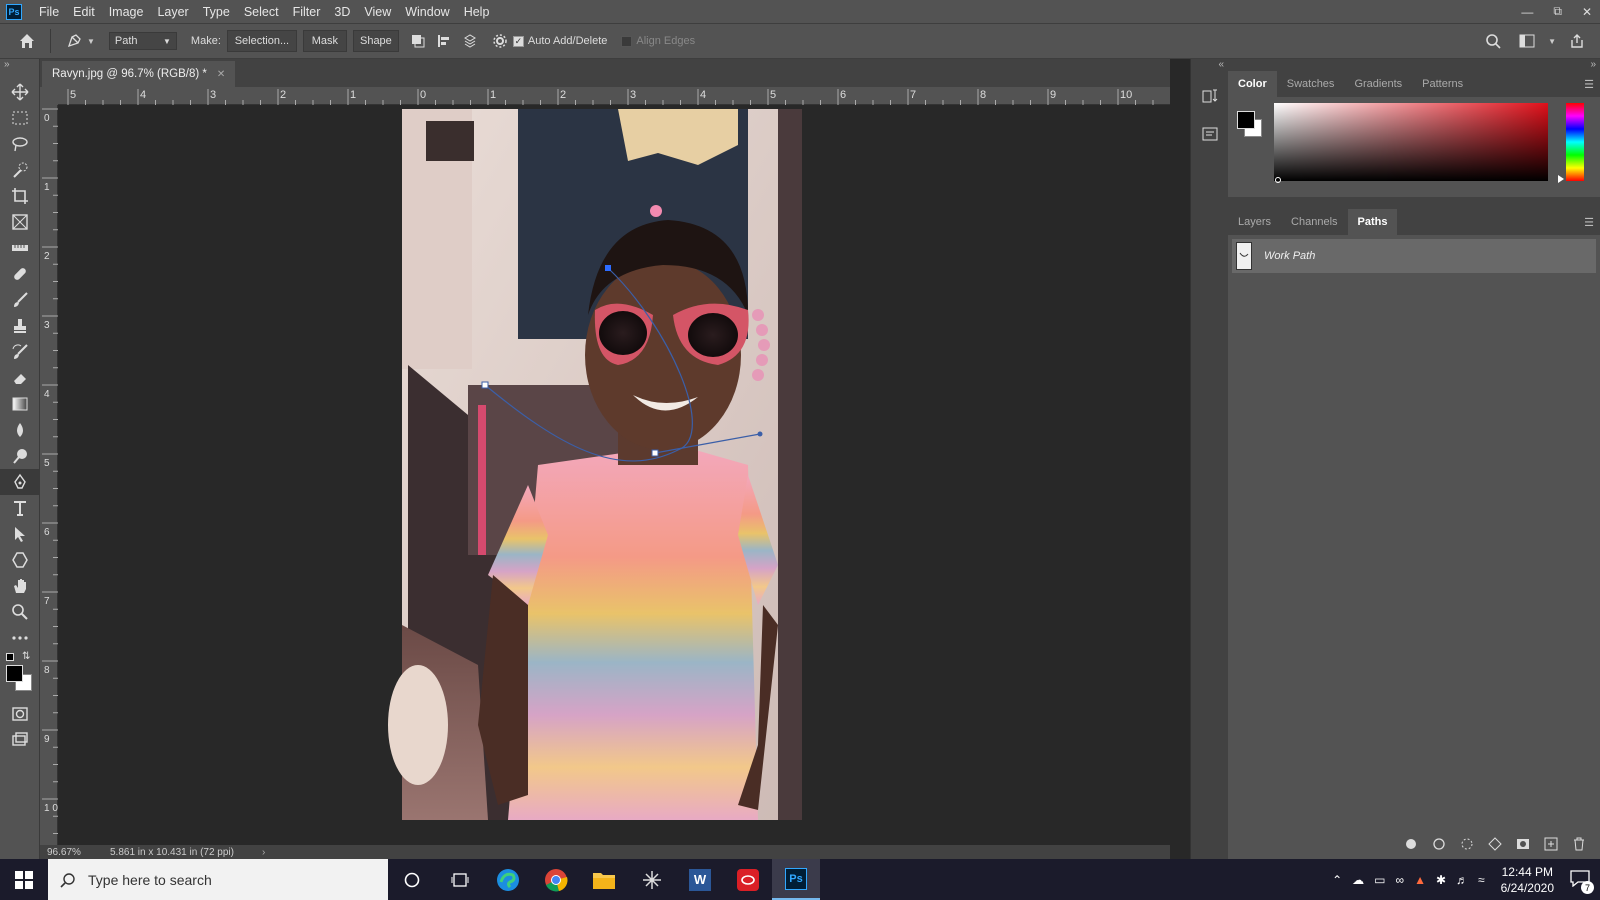 This screenshot has height=900, width=1600. Describe the element at coordinates (84, 12) in the screenshot. I see `menu-edit: Edit` at that location.